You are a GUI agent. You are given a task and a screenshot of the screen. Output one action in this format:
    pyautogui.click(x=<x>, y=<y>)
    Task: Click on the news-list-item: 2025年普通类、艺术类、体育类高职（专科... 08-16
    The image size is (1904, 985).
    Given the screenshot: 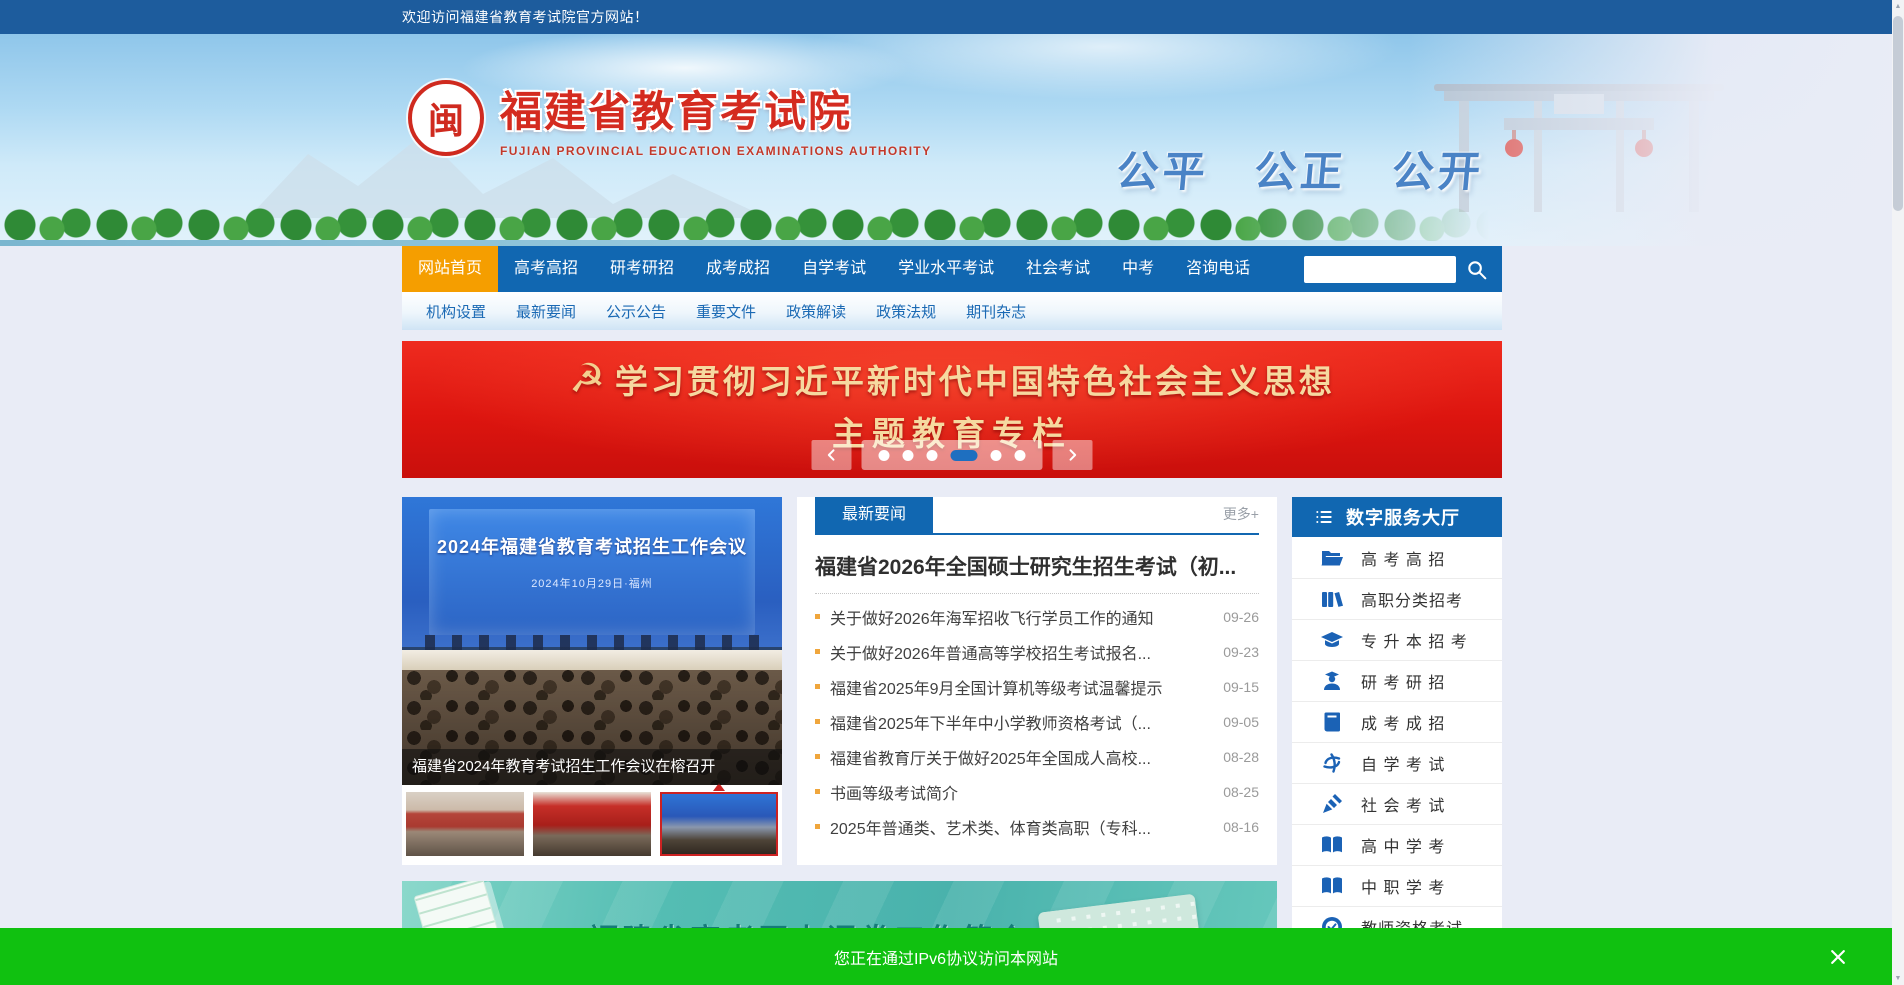 What is the action you would take?
    pyautogui.click(x=1037, y=826)
    